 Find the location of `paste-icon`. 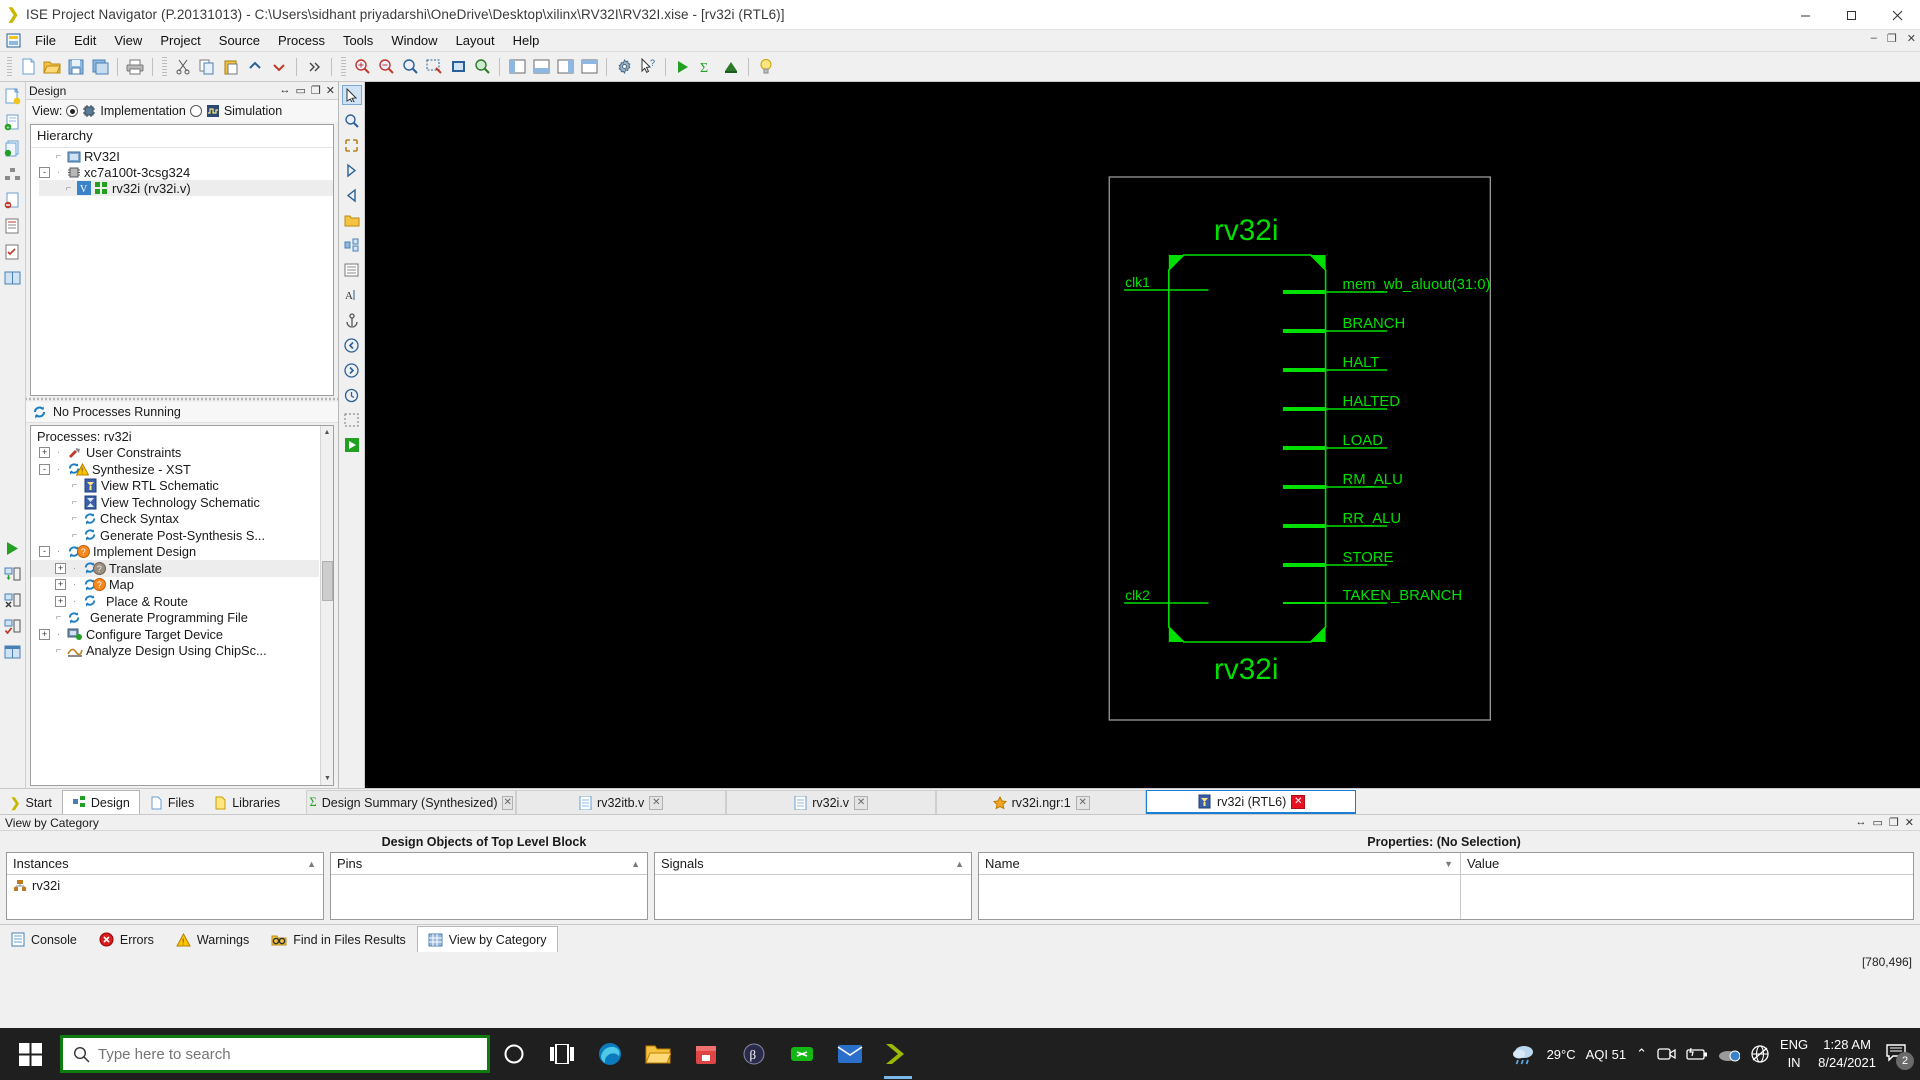

paste-icon is located at coordinates (231, 67).